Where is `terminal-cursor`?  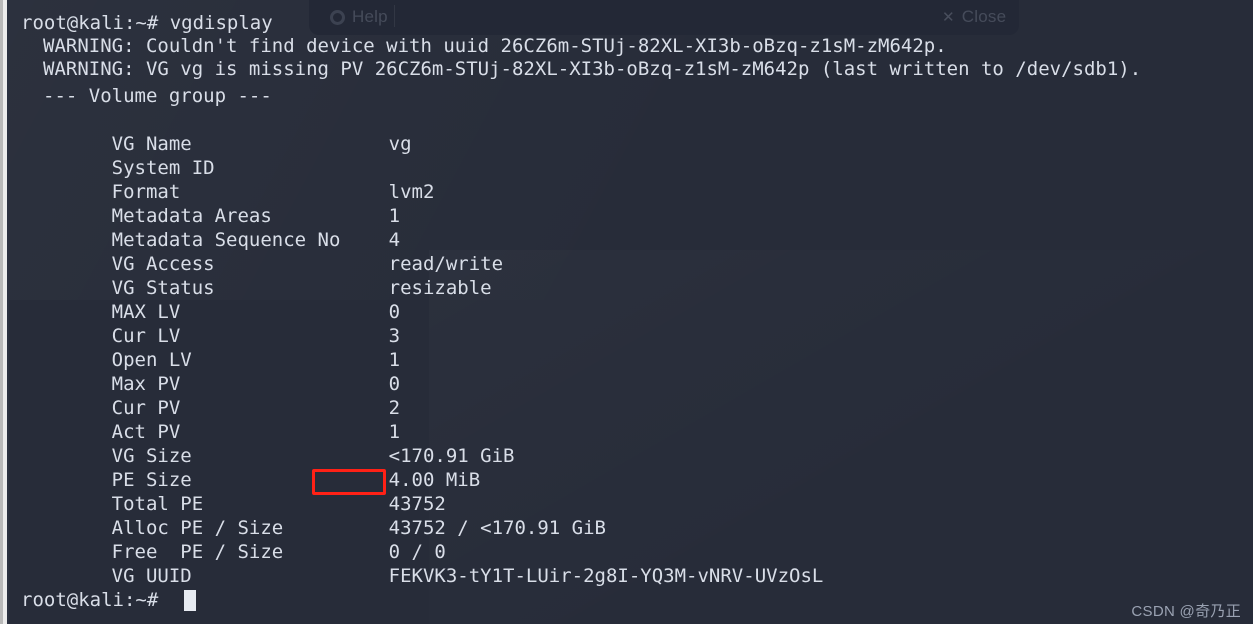 terminal-cursor is located at coordinates (190, 600).